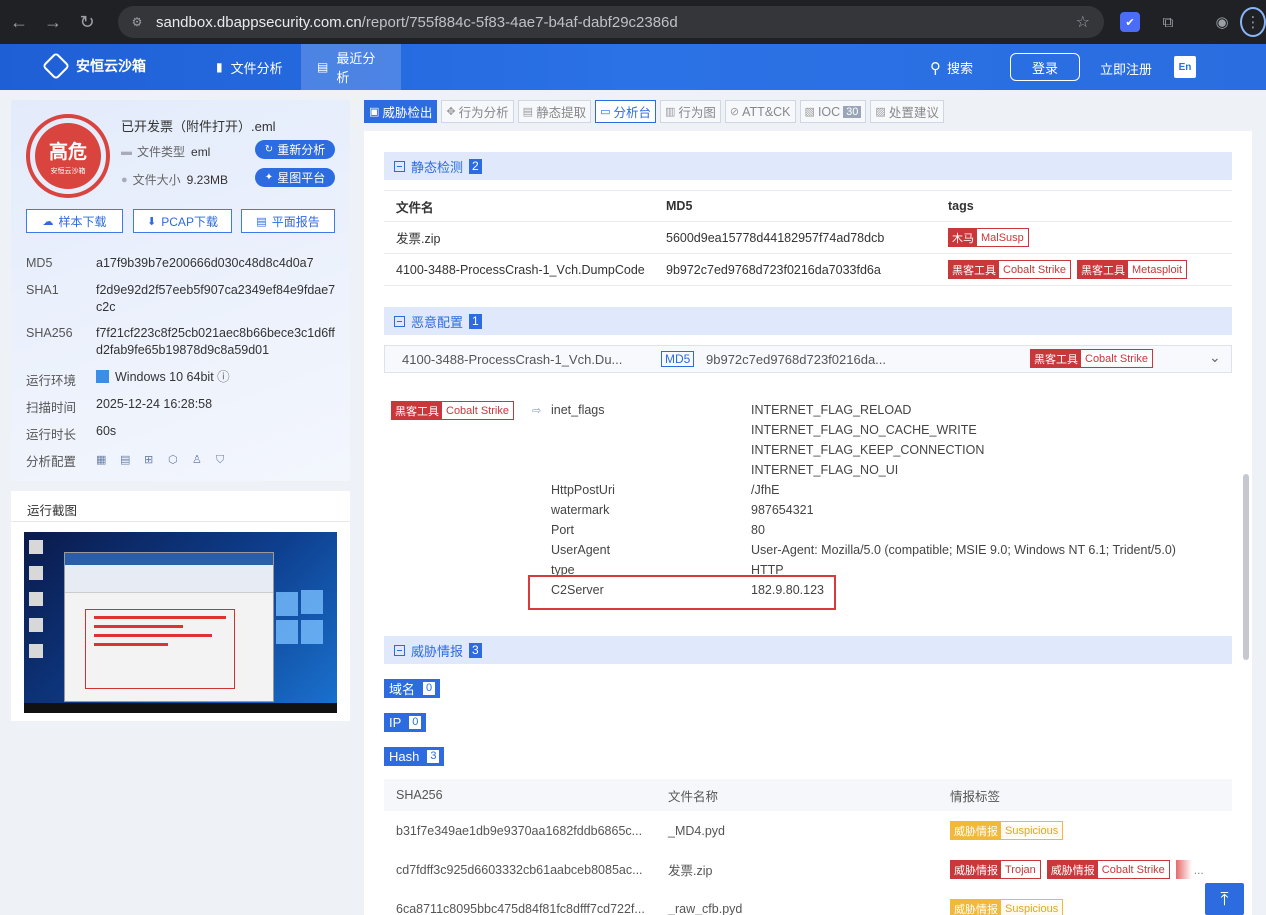  Describe the element at coordinates (42, 290) in the screenshot. I see `sha1-label: SHA1` at that location.